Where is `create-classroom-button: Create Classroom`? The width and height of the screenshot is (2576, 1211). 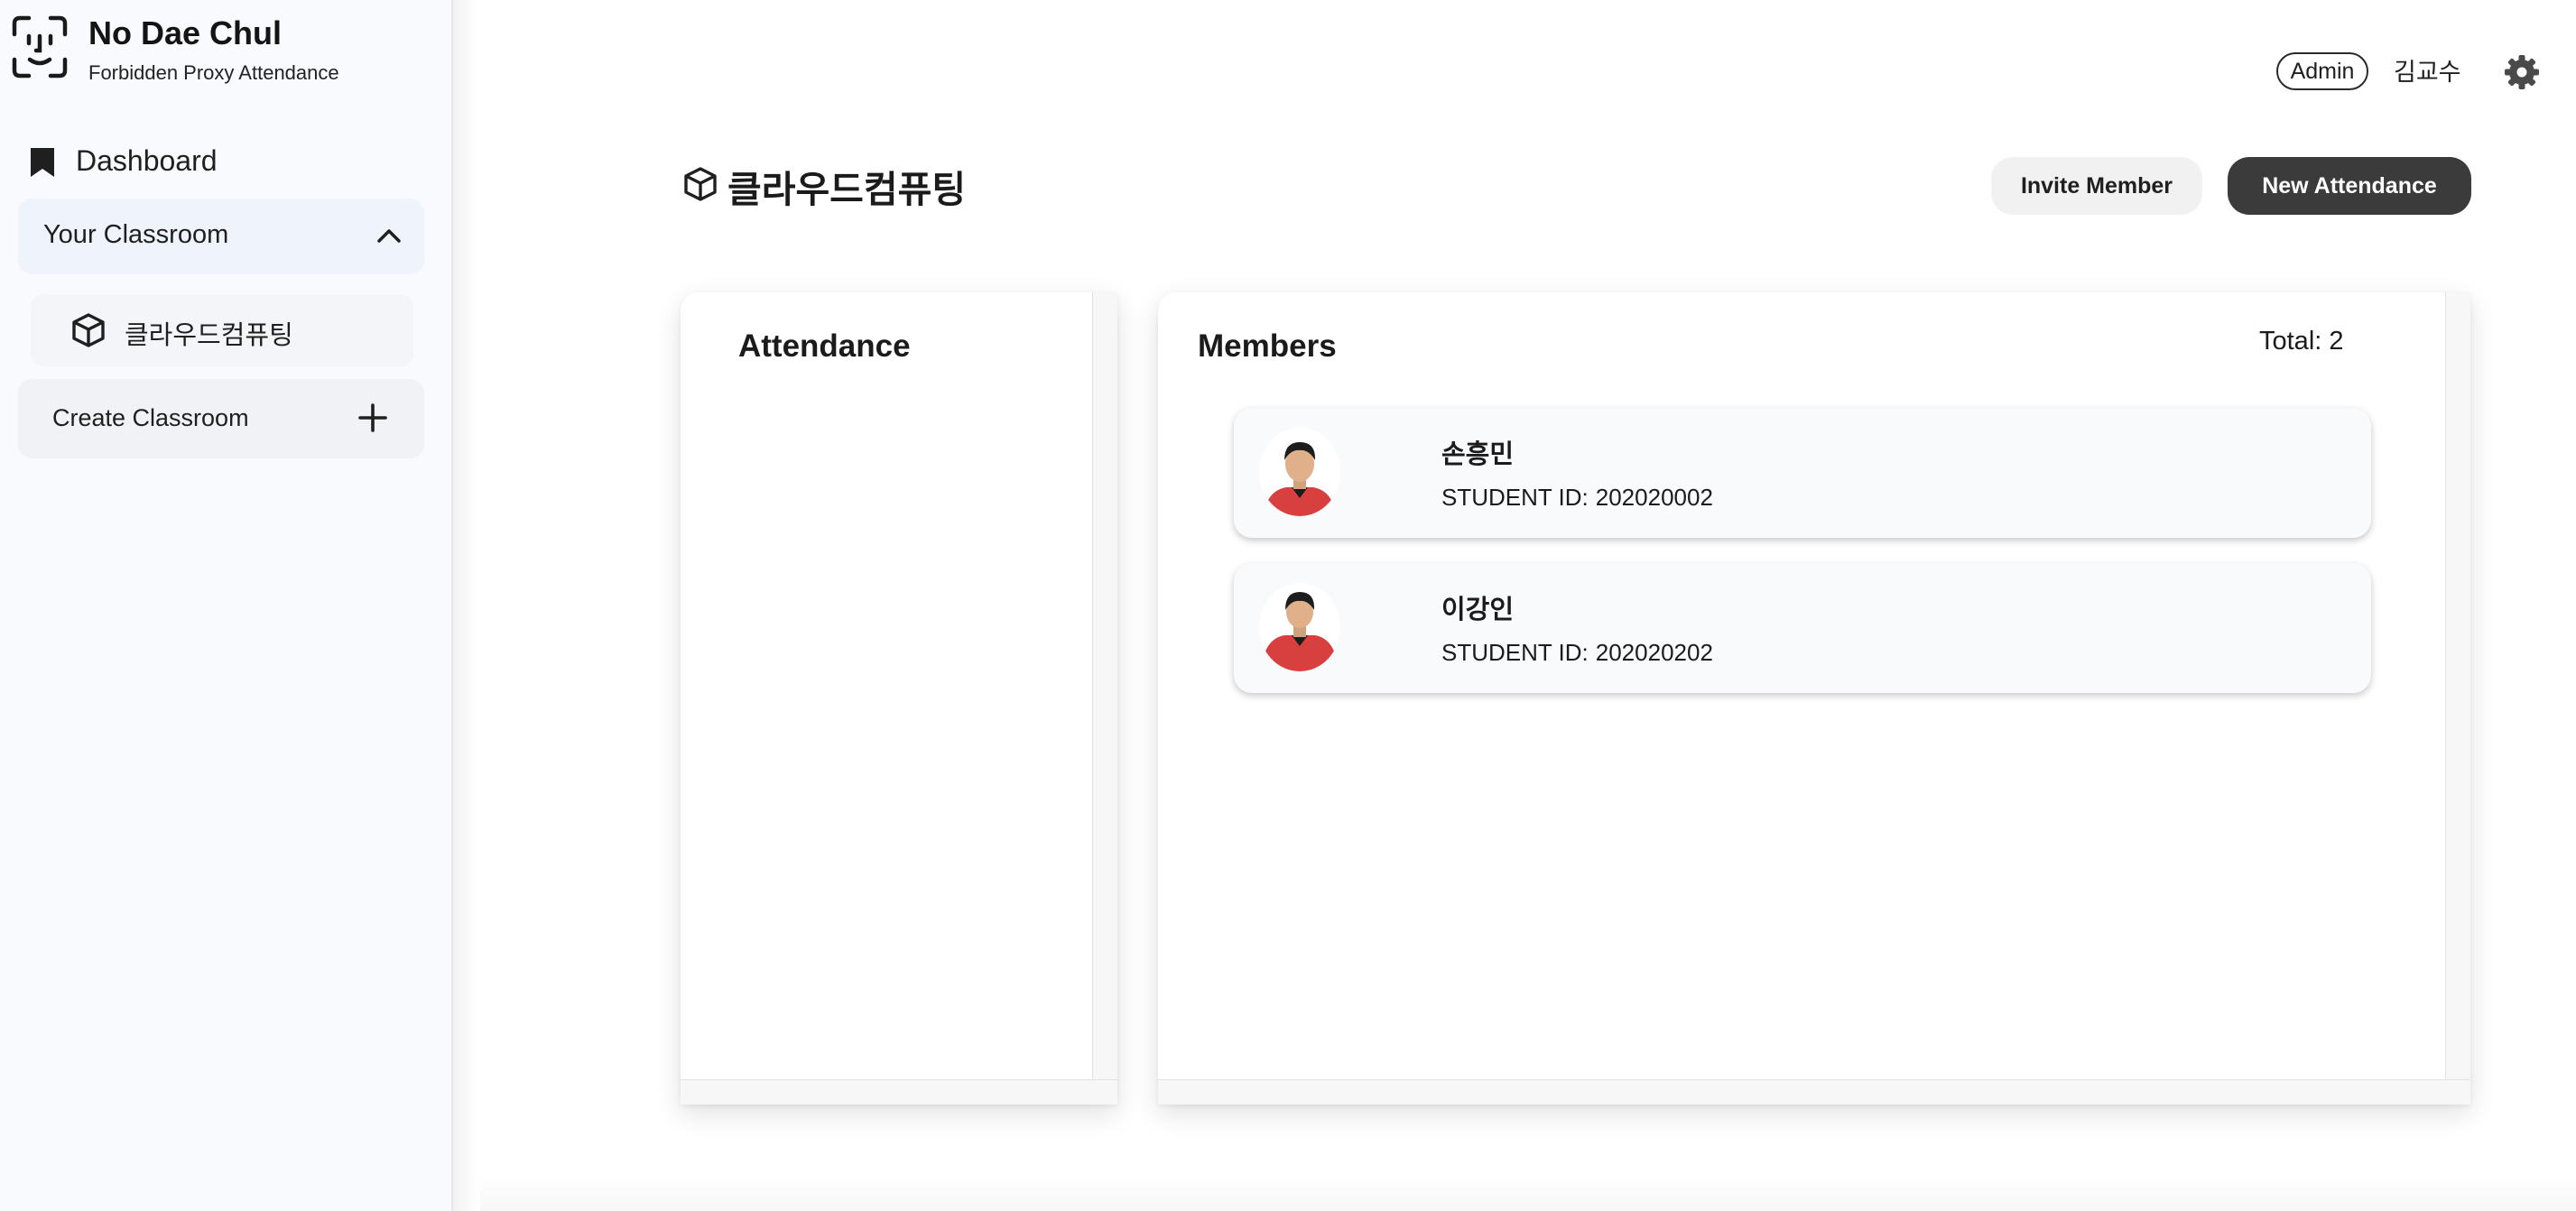
create-classroom-button: Create Classroom is located at coordinates (221, 419).